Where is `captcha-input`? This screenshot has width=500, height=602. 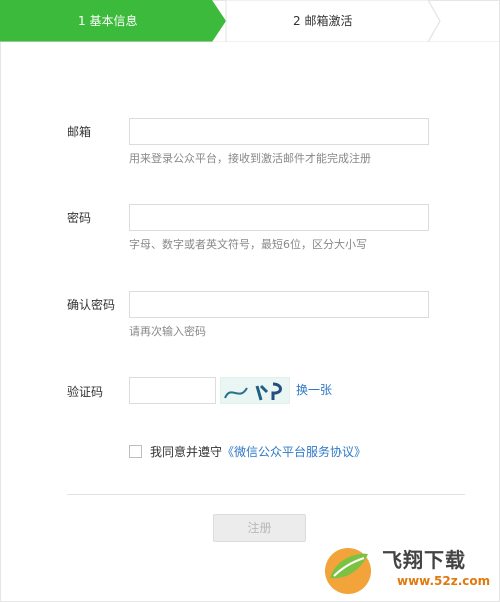
captcha-input is located at coordinates (172, 390).